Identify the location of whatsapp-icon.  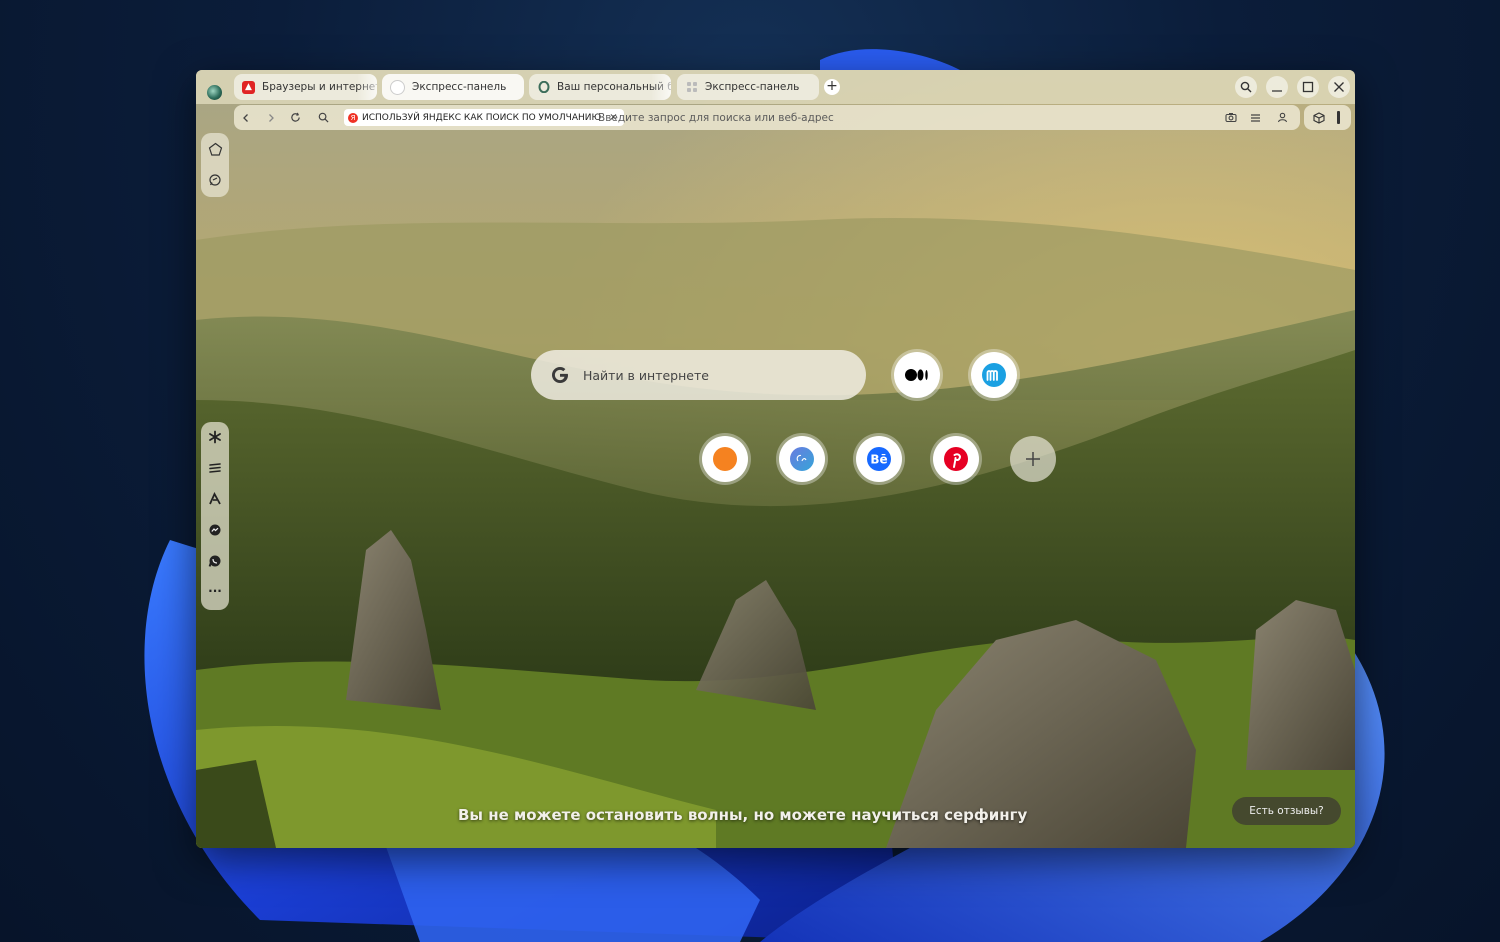
(214, 561).